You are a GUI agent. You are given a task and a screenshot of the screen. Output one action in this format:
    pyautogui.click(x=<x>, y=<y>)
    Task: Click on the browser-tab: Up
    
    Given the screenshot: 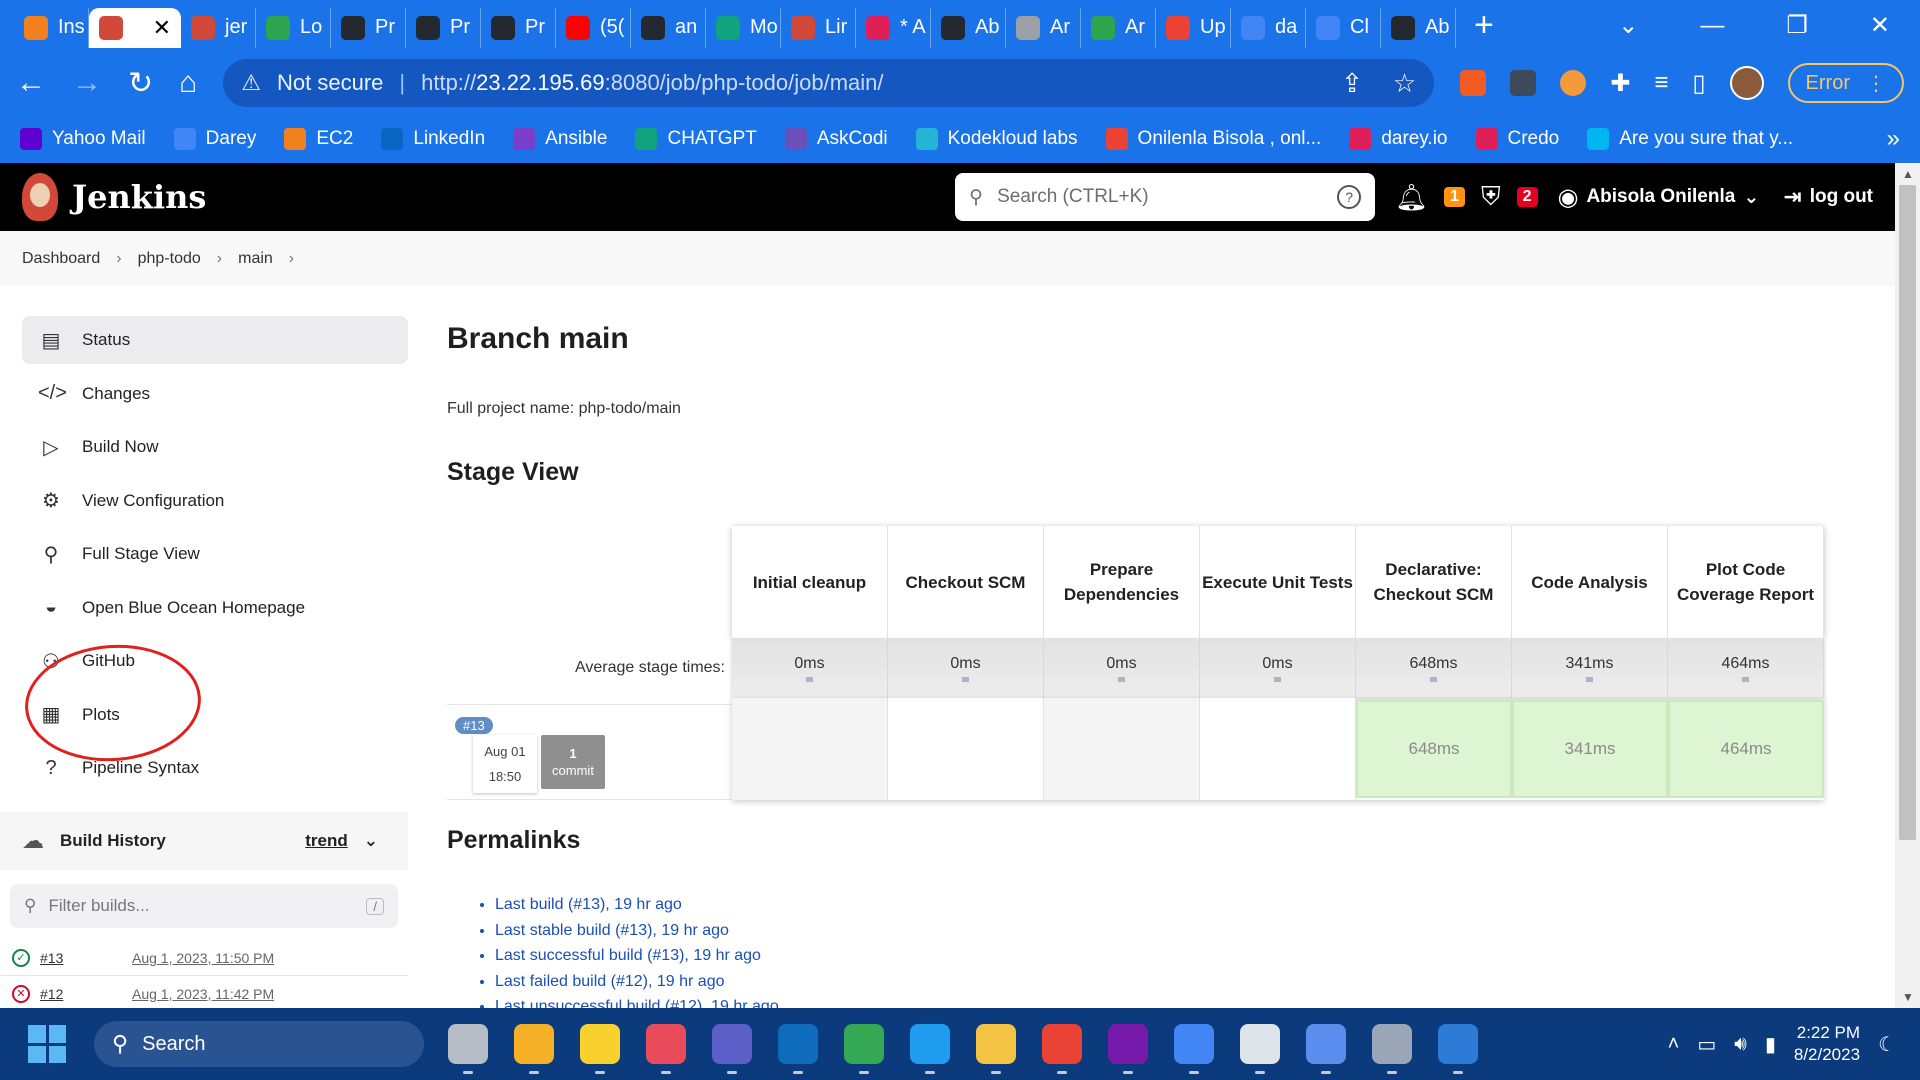 What is the action you would take?
    pyautogui.click(x=1193, y=27)
    